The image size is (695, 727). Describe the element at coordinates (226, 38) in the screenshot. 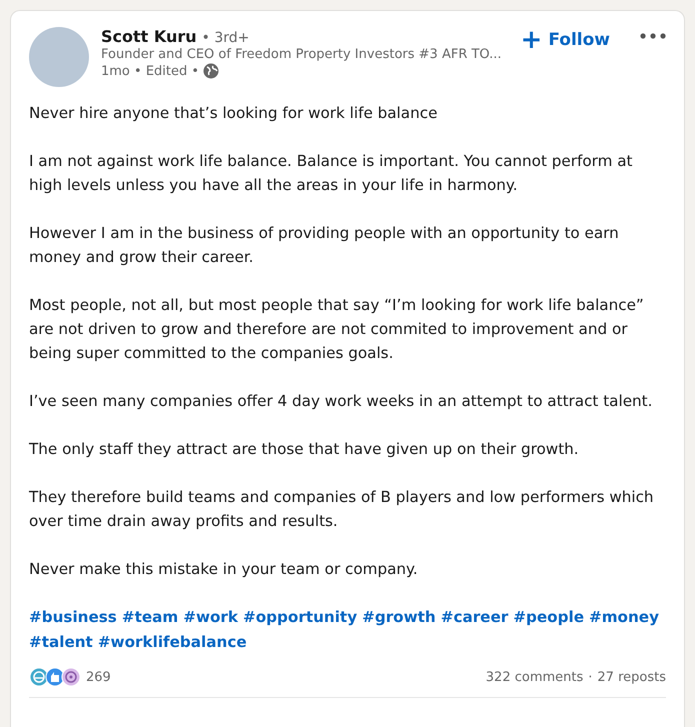

I see `connection-degree: • 3rd+` at that location.